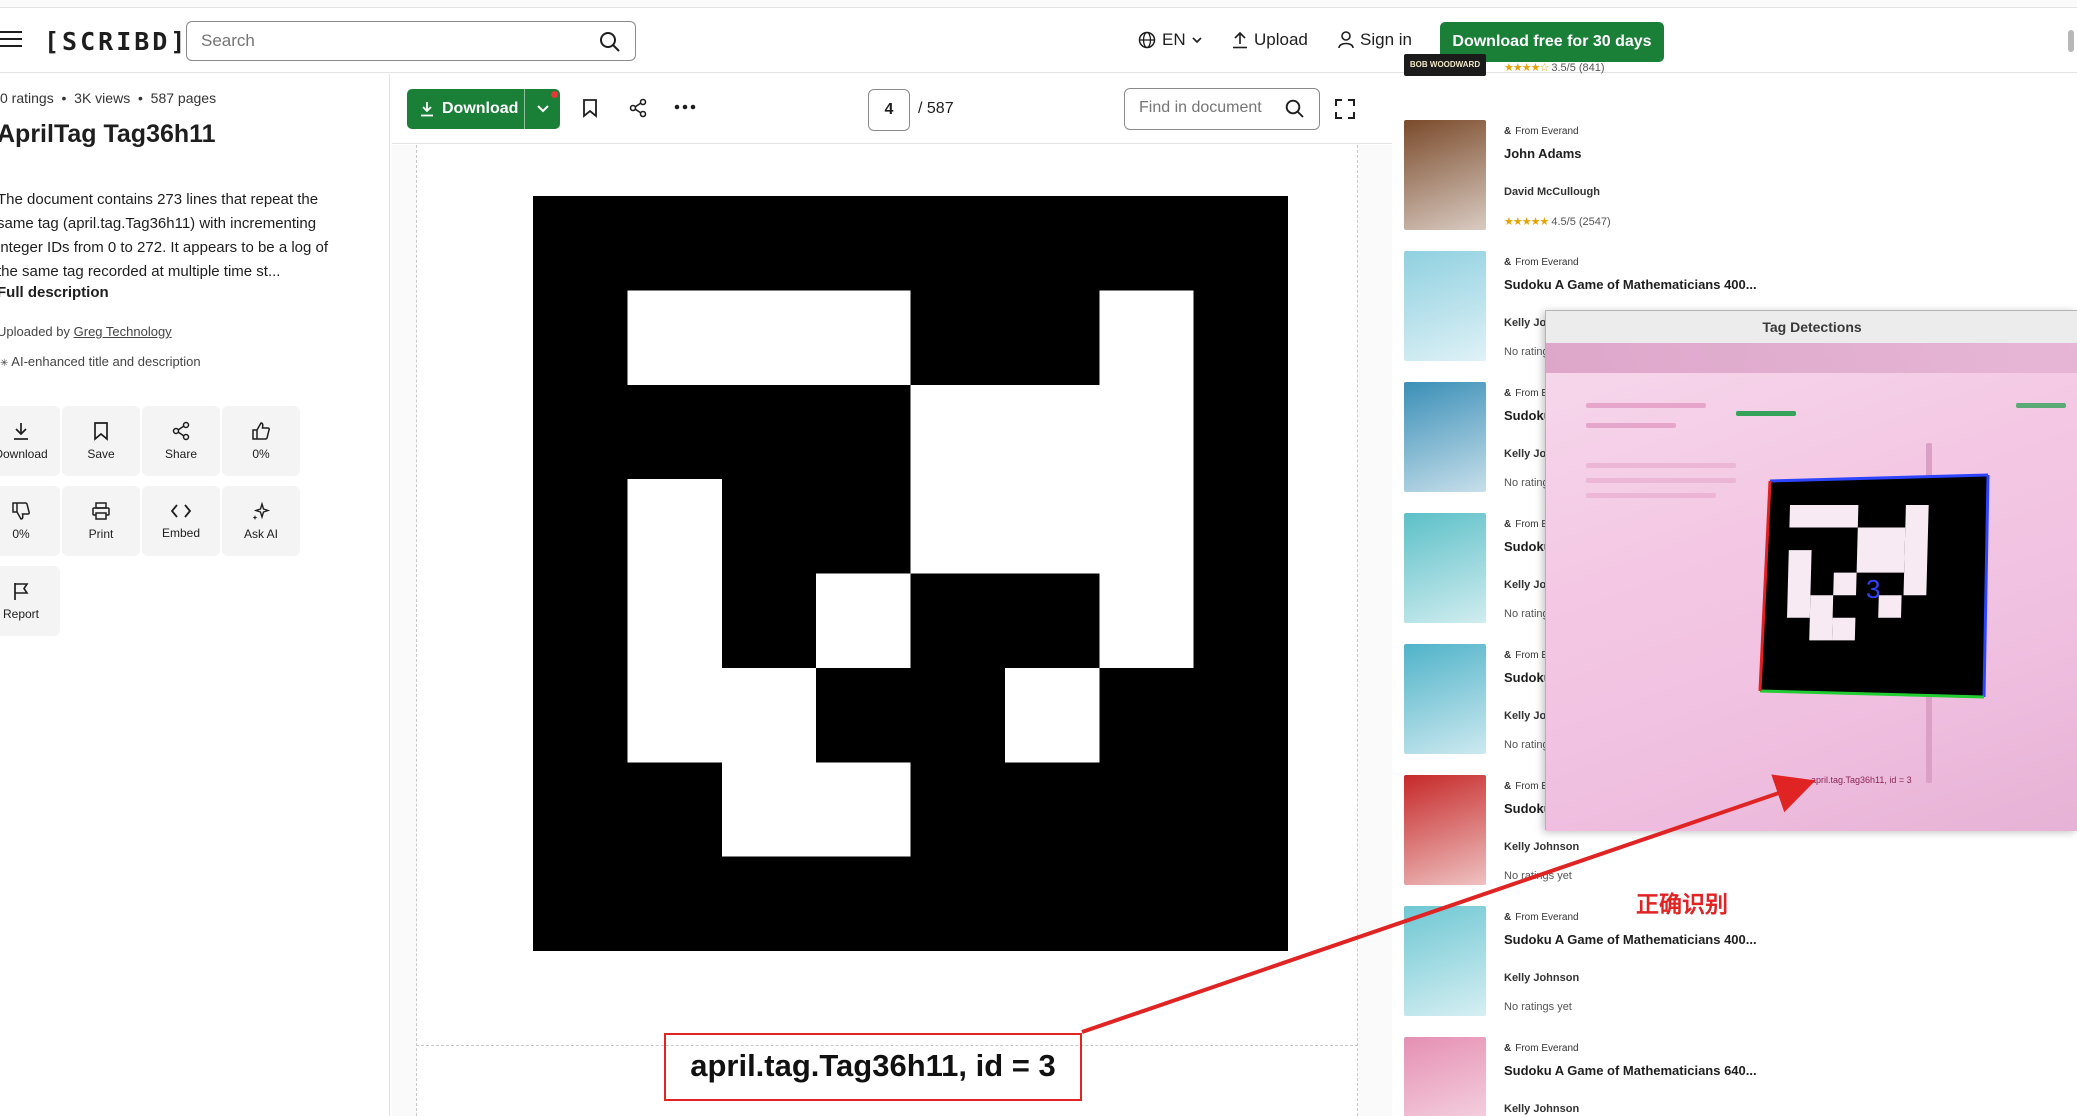 The width and height of the screenshot is (2077, 1116). What do you see at coordinates (2041, 405) in the screenshot?
I see `camera-cta` at bounding box center [2041, 405].